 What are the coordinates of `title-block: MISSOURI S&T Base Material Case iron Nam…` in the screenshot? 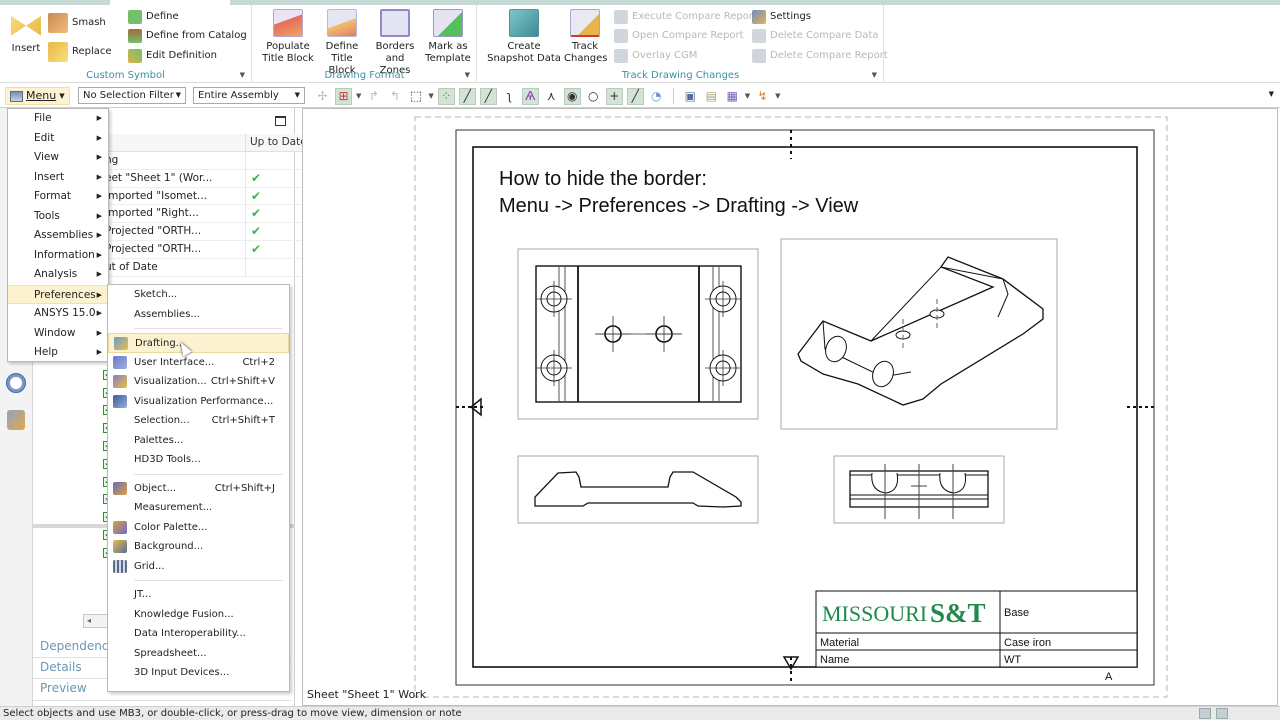 It's located at (976, 629).